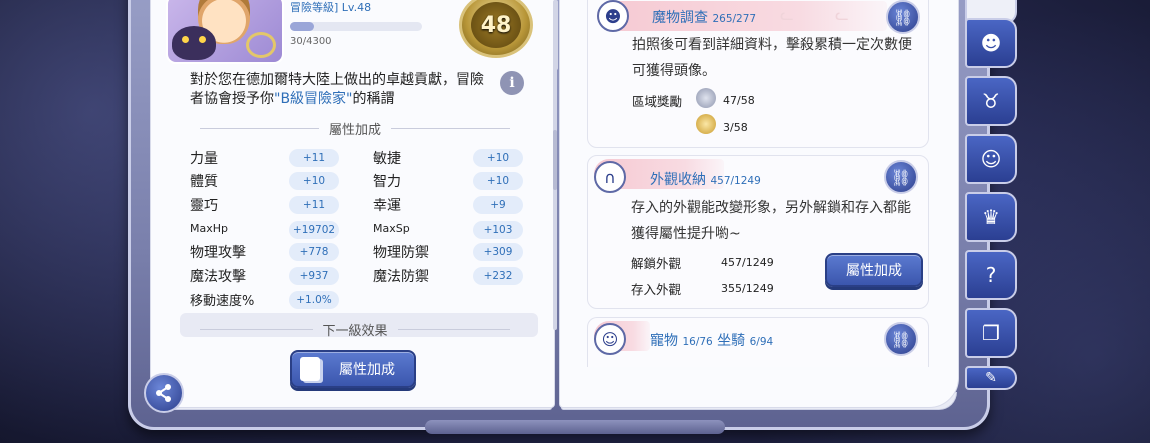 Image resolution: width=1150 pixels, height=443 pixels. I want to click on stat-label: MaxHp, so click(209, 228).